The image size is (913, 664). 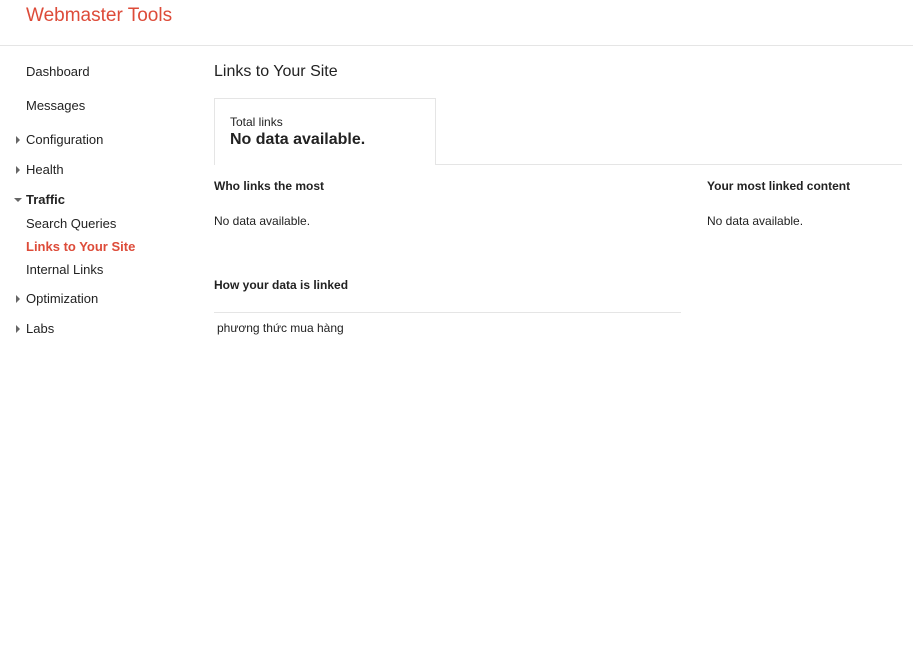 What do you see at coordinates (256, 122) in the screenshot?
I see `total-links-label: Total links` at bounding box center [256, 122].